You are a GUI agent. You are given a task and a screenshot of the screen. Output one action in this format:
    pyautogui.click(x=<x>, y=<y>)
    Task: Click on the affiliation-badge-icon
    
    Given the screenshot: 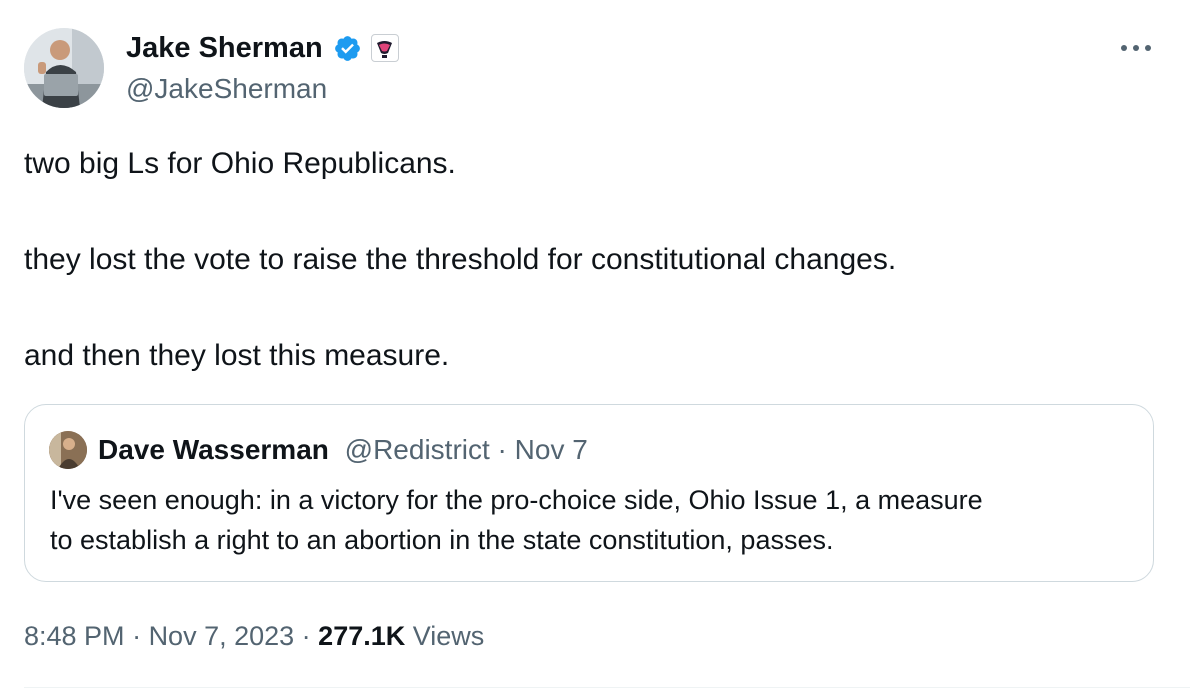 What is the action you would take?
    pyautogui.click(x=384, y=48)
    